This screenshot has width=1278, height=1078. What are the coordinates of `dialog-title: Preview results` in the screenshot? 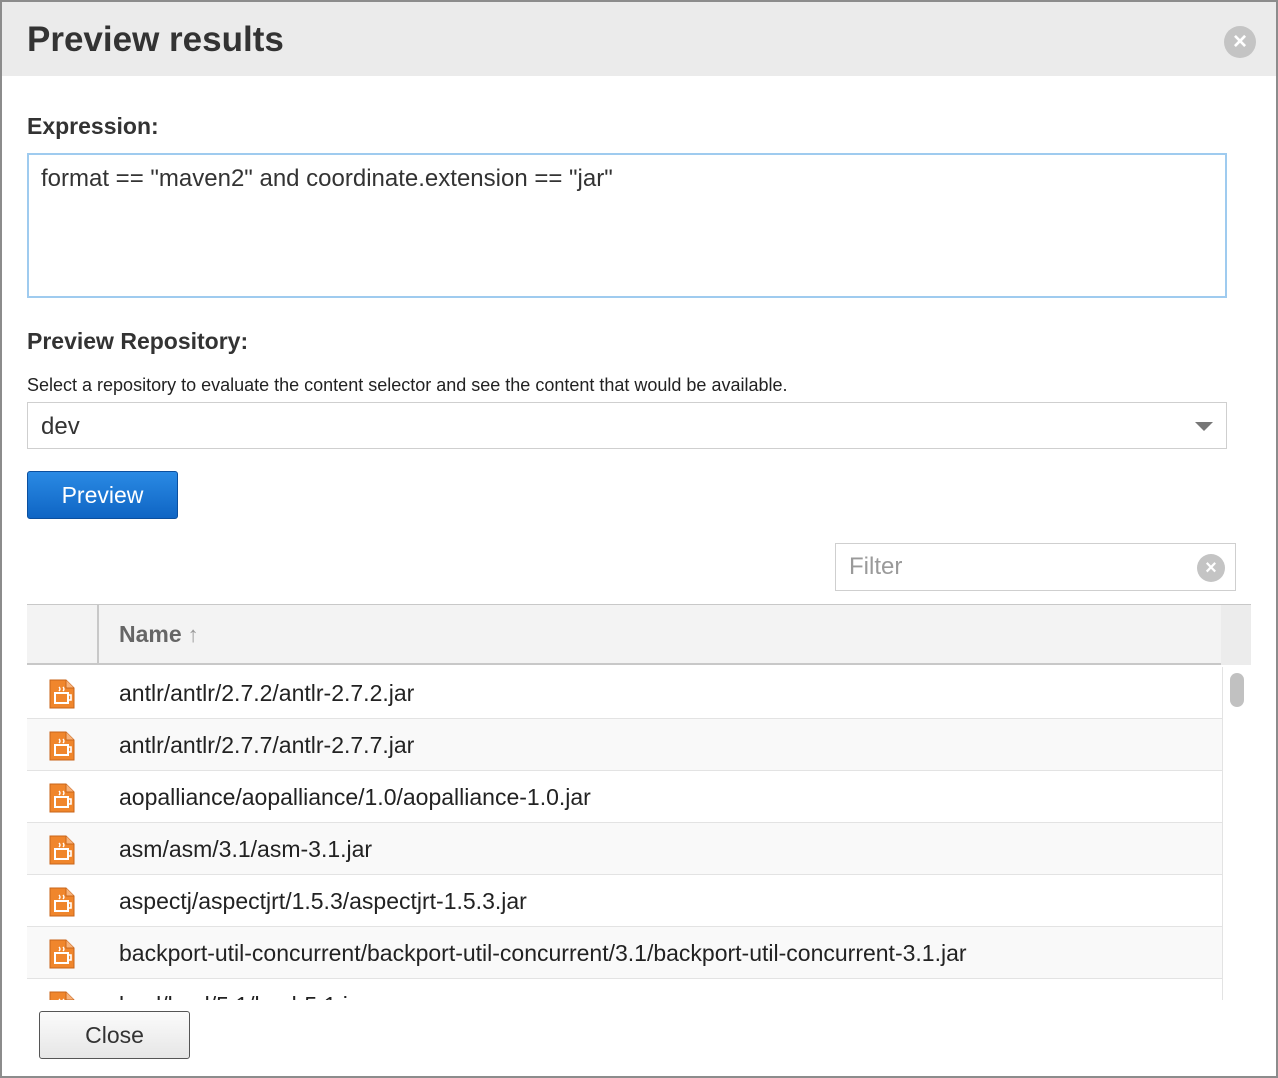 It's located at (155, 39).